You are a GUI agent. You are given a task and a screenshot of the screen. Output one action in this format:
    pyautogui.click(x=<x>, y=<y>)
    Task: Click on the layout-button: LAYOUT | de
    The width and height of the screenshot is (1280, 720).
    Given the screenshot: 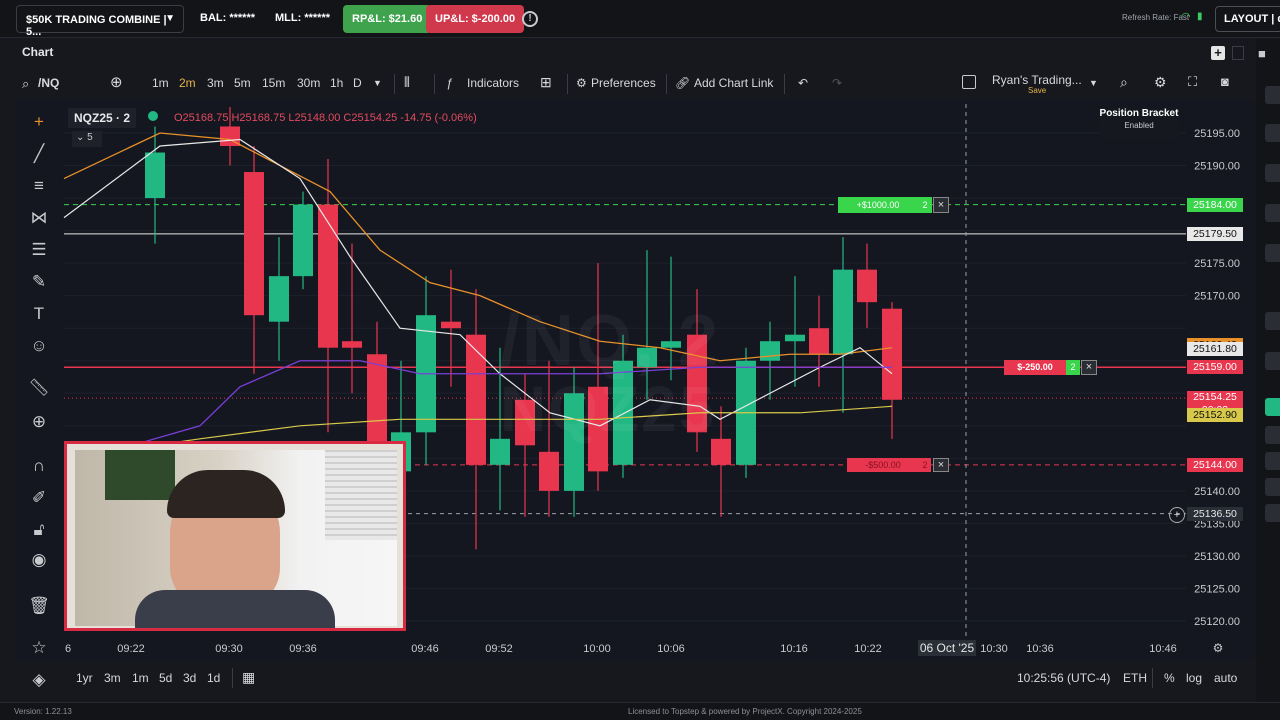 What is the action you would take?
    pyautogui.click(x=1247, y=19)
    